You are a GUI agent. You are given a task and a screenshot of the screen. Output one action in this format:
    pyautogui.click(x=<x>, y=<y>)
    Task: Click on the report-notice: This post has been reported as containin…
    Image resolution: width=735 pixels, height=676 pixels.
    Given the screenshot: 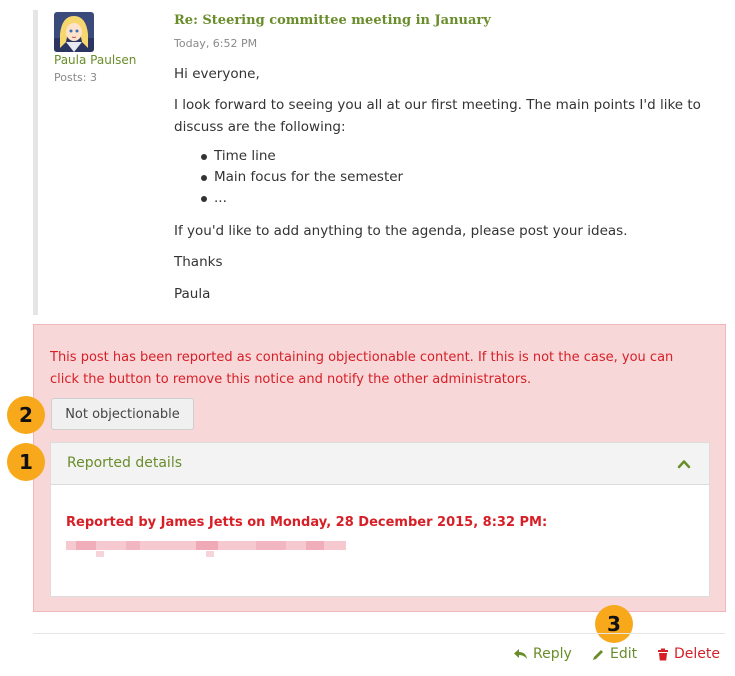 What is the action you would take?
    pyautogui.click(x=380, y=369)
    